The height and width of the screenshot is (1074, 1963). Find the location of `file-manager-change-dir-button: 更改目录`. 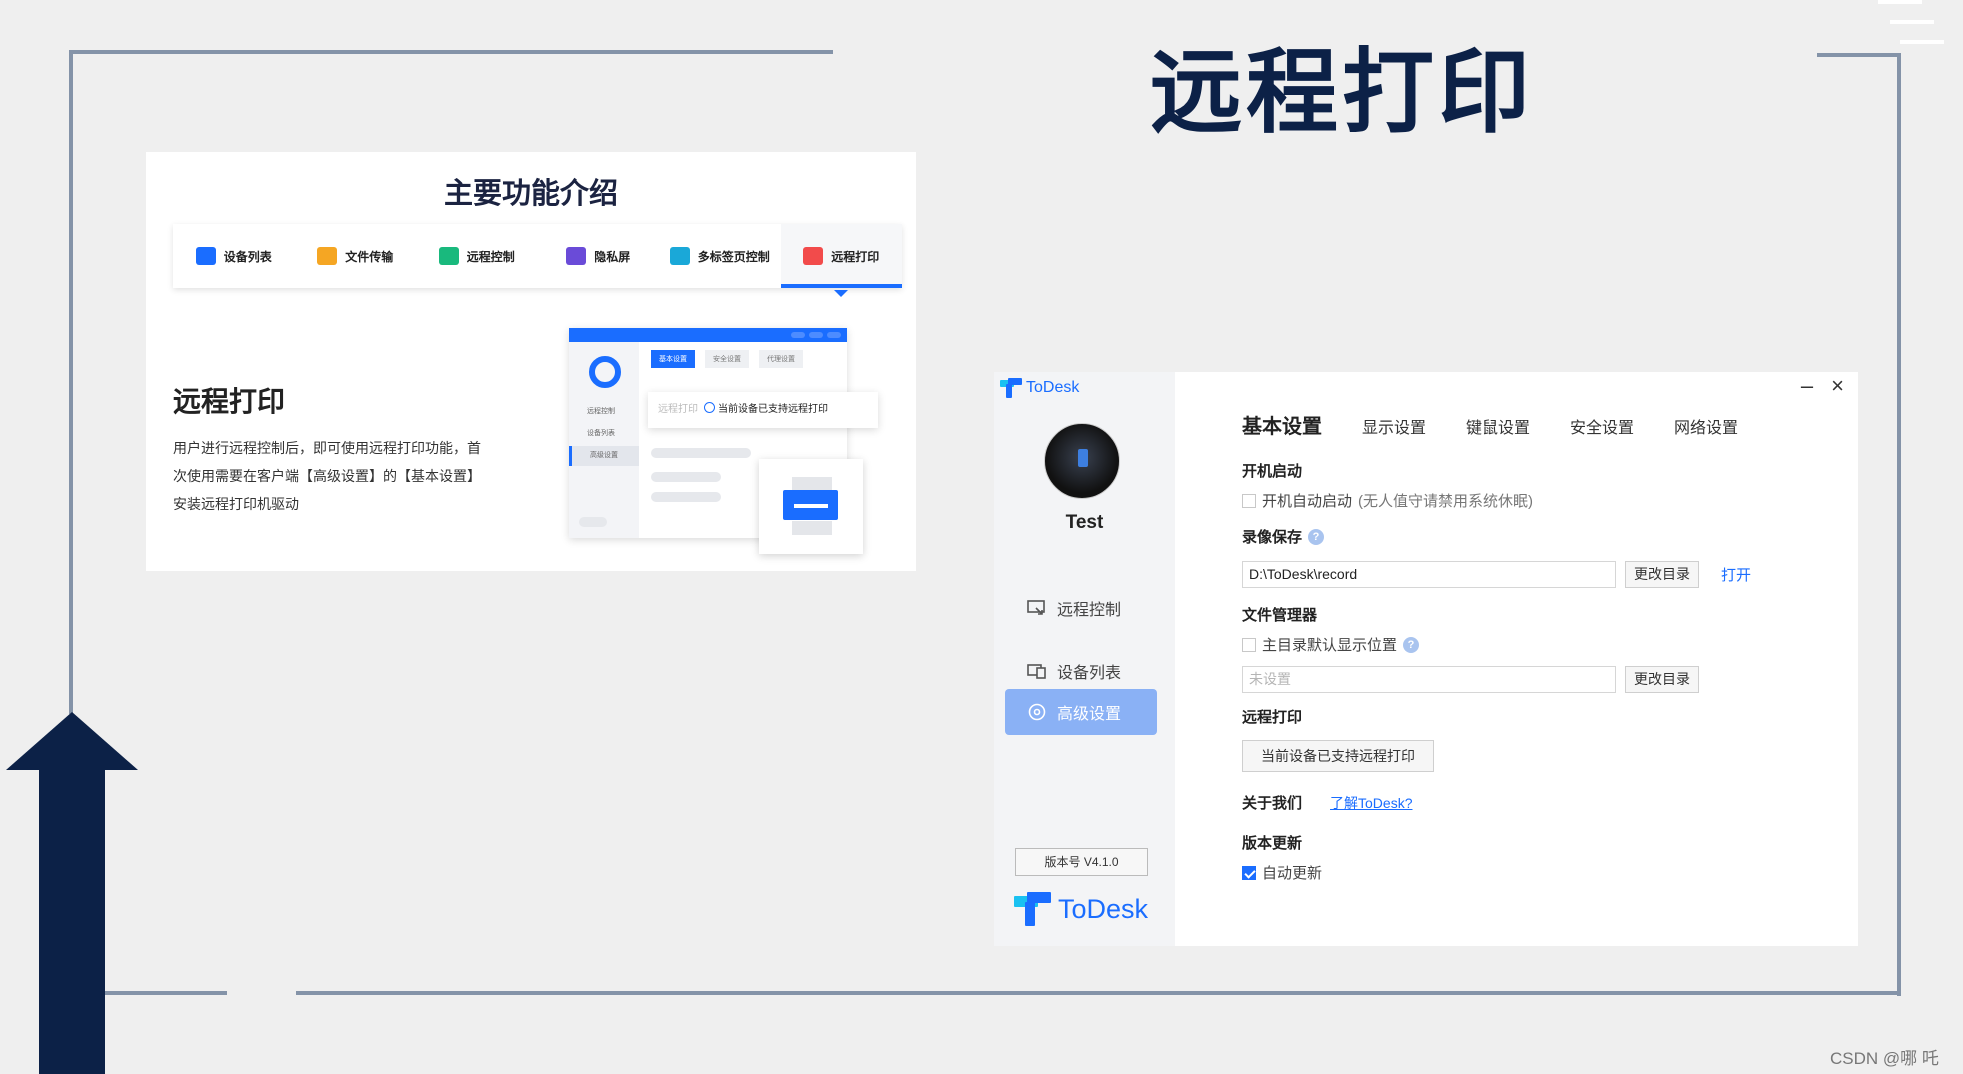

file-manager-change-dir-button: 更改目录 is located at coordinates (1662, 679).